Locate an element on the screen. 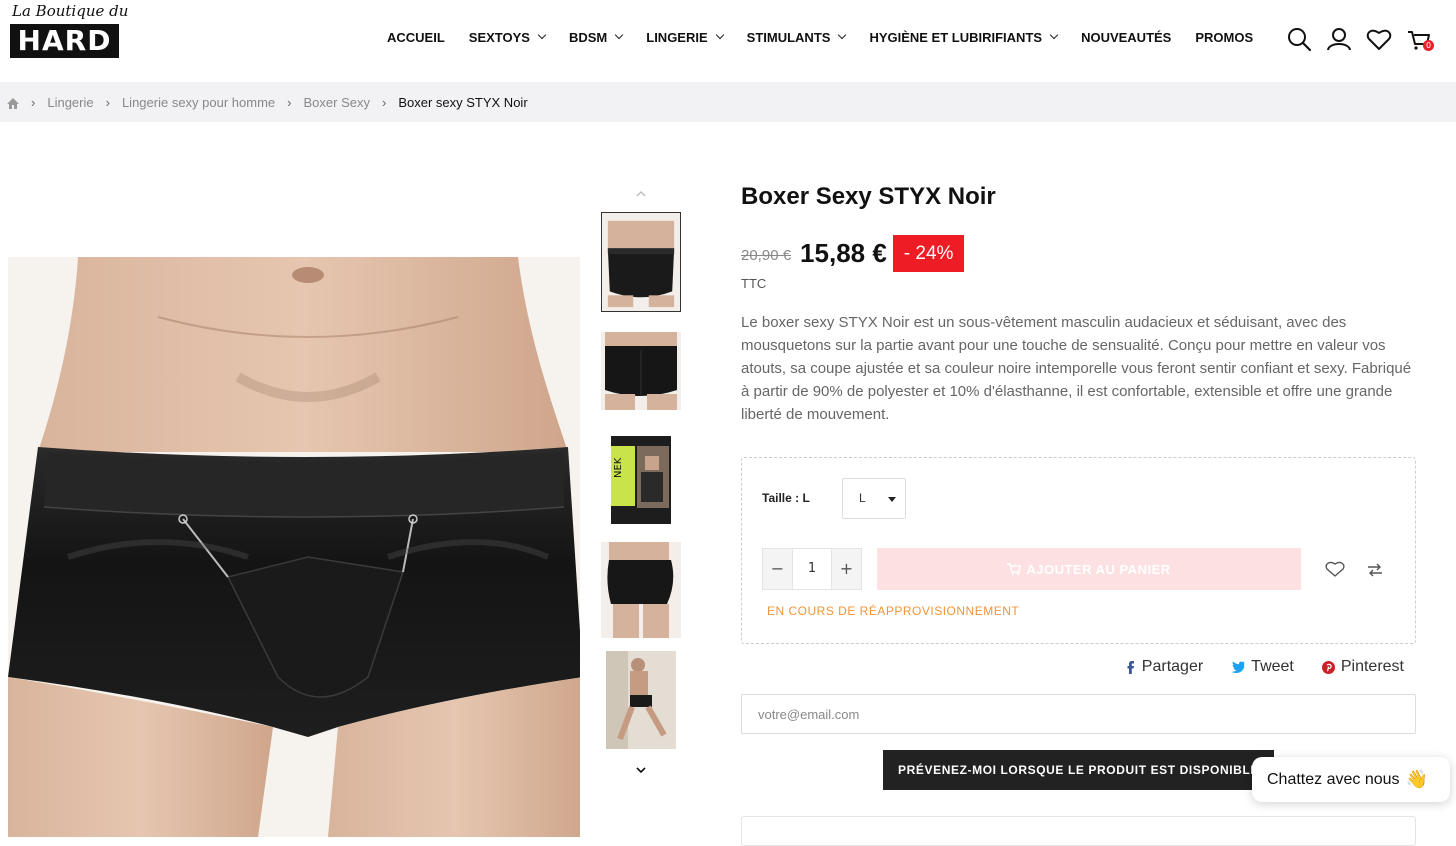 This screenshot has height=846, width=1456. nav-label: HYGIÈNE ET LUBIRIFIANTS is located at coordinates (956, 37).